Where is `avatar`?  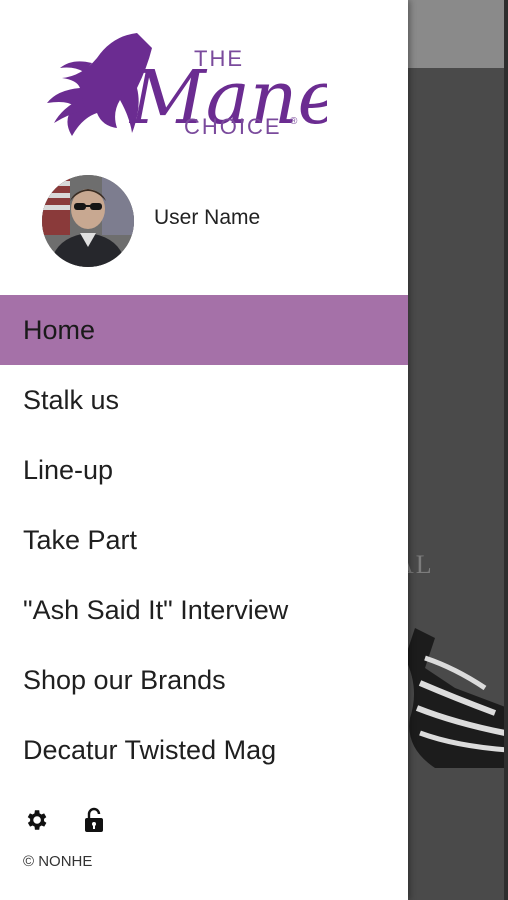
avatar is located at coordinates (88, 221).